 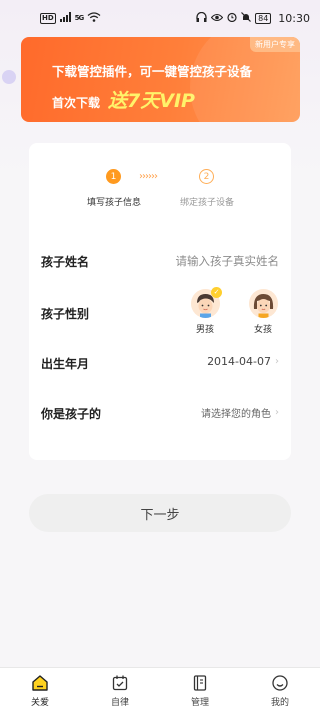 What do you see at coordinates (201, 18) in the screenshot?
I see `headphones-icon` at bounding box center [201, 18].